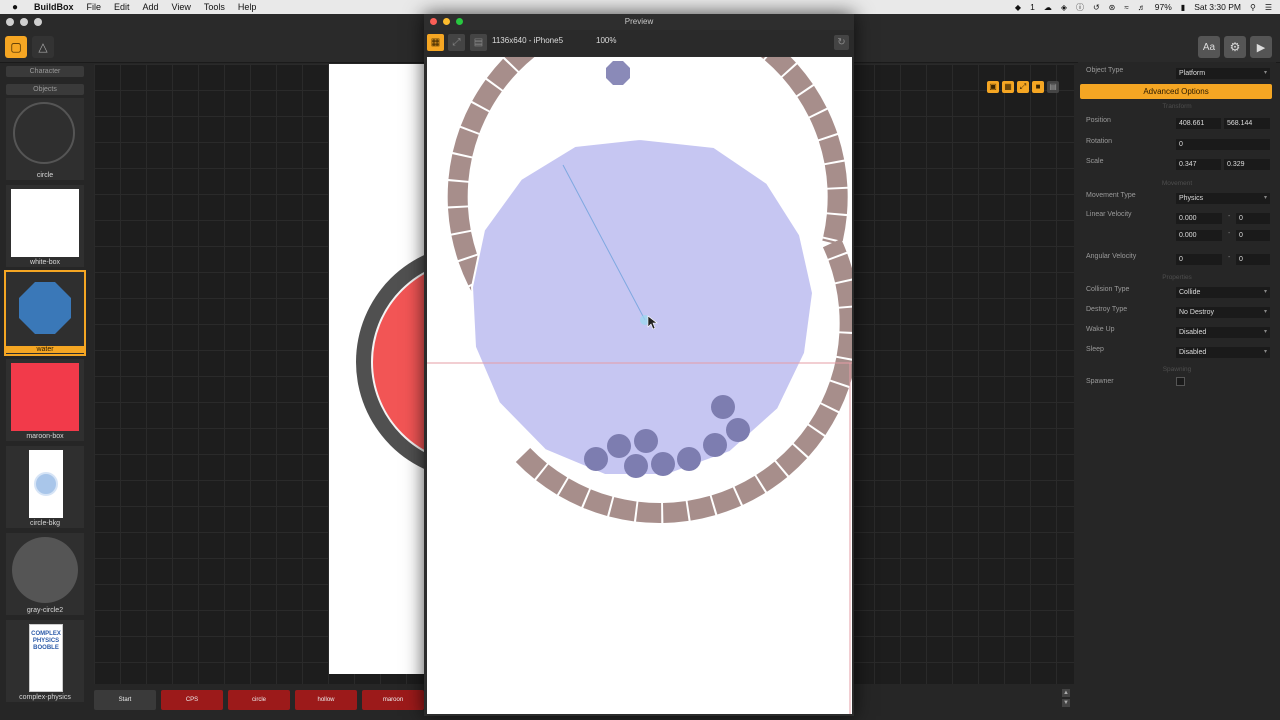 The width and height of the screenshot is (1280, 720). What do you see at coordinates (459, 21) in the screenshot?
I see `preview-zoom-button` at bounding box center [459, 21].